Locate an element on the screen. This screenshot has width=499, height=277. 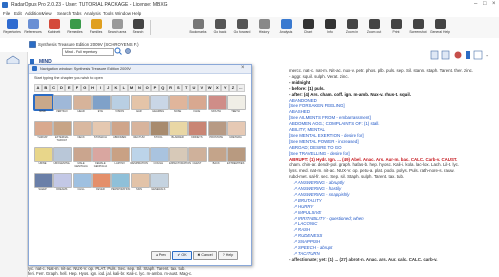
minimize-icon: – is located at coordinates (475, 4).